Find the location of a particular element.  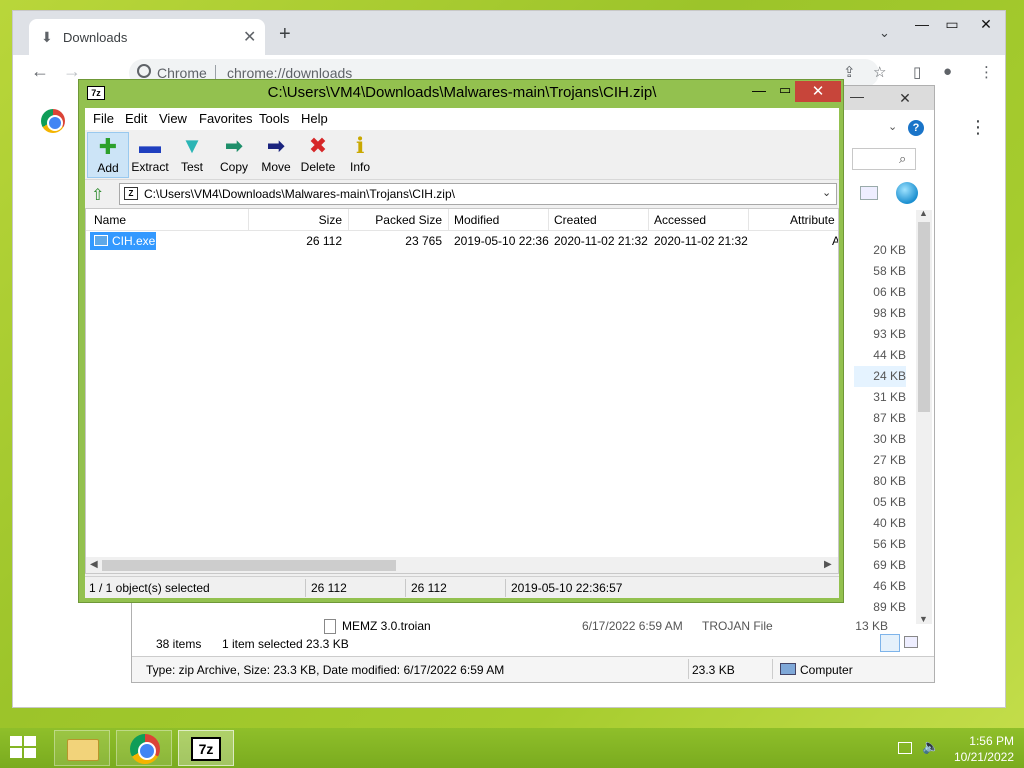

clock-date: 10/21/2022 is located at coordinates (977, 757).